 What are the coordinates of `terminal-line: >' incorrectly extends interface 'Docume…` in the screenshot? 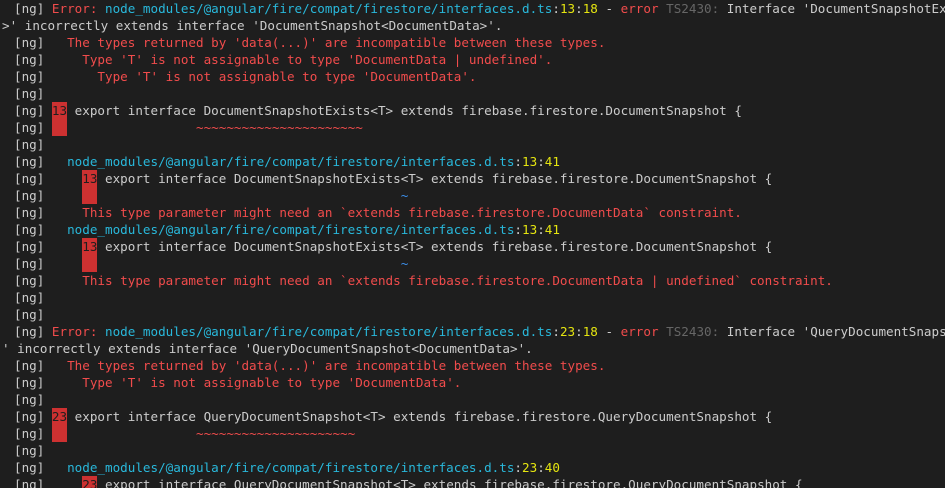 It's located at (473, 25).